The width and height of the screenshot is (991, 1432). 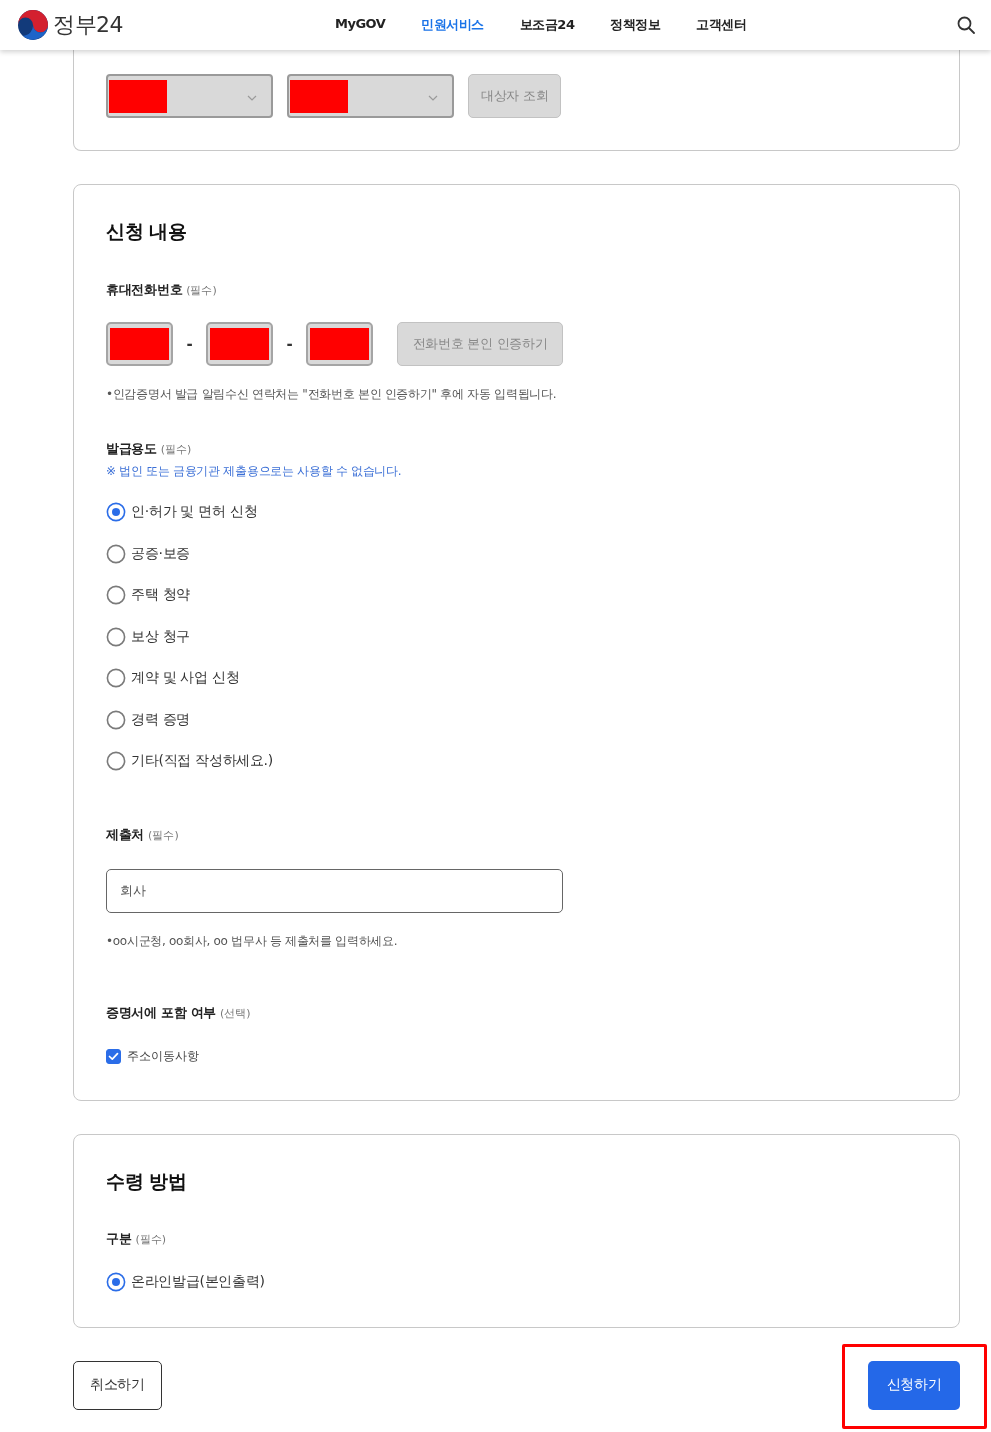 What do you see at coordinates (148, 553) in the screenshot?
I see `radio-option: 공증·보증` at bounding box center [148, 553].